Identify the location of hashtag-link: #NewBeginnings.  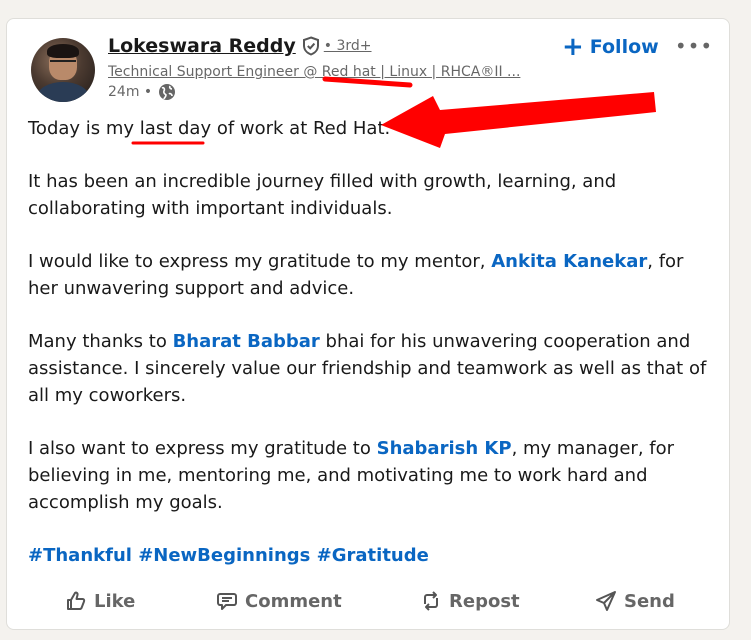
(224, 555).